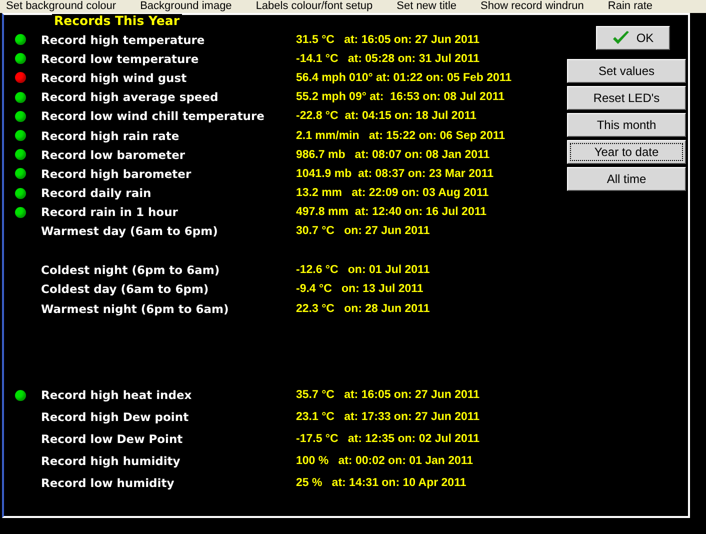  I want to click on record-value: 25 % at: 14:31 on: 10 Apr 2011, so click(381, 482).